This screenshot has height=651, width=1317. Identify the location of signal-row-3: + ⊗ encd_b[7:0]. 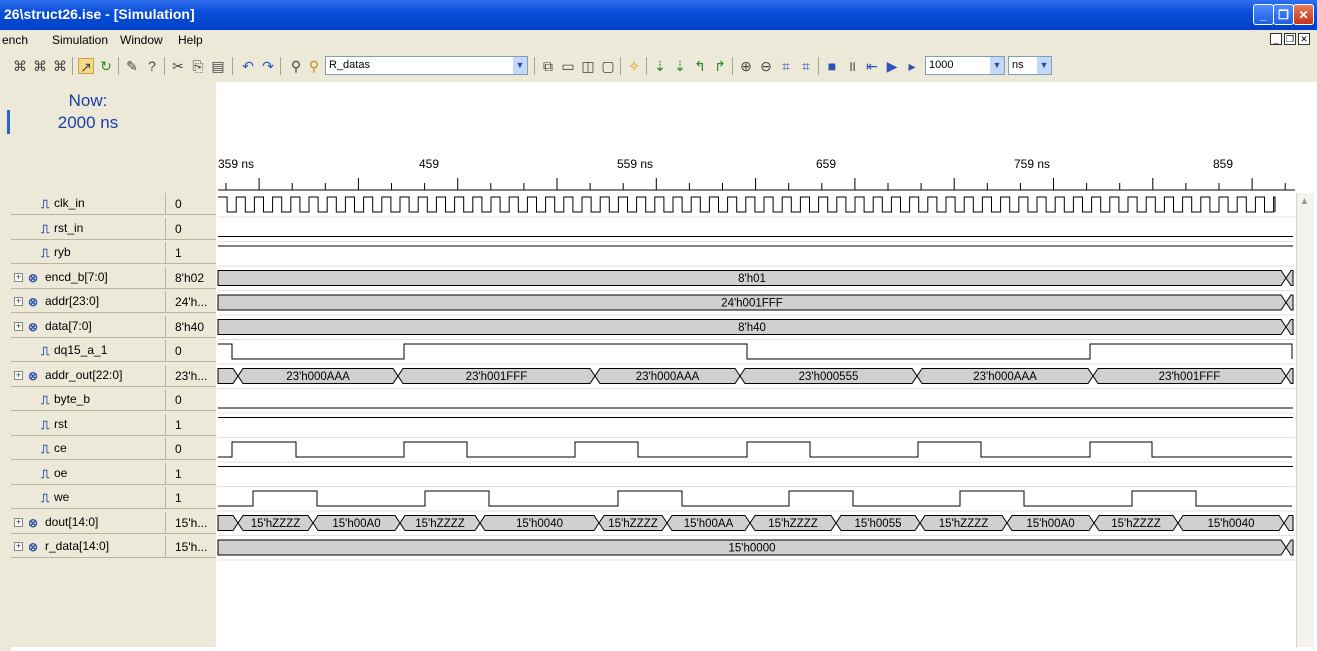
(88, 278).